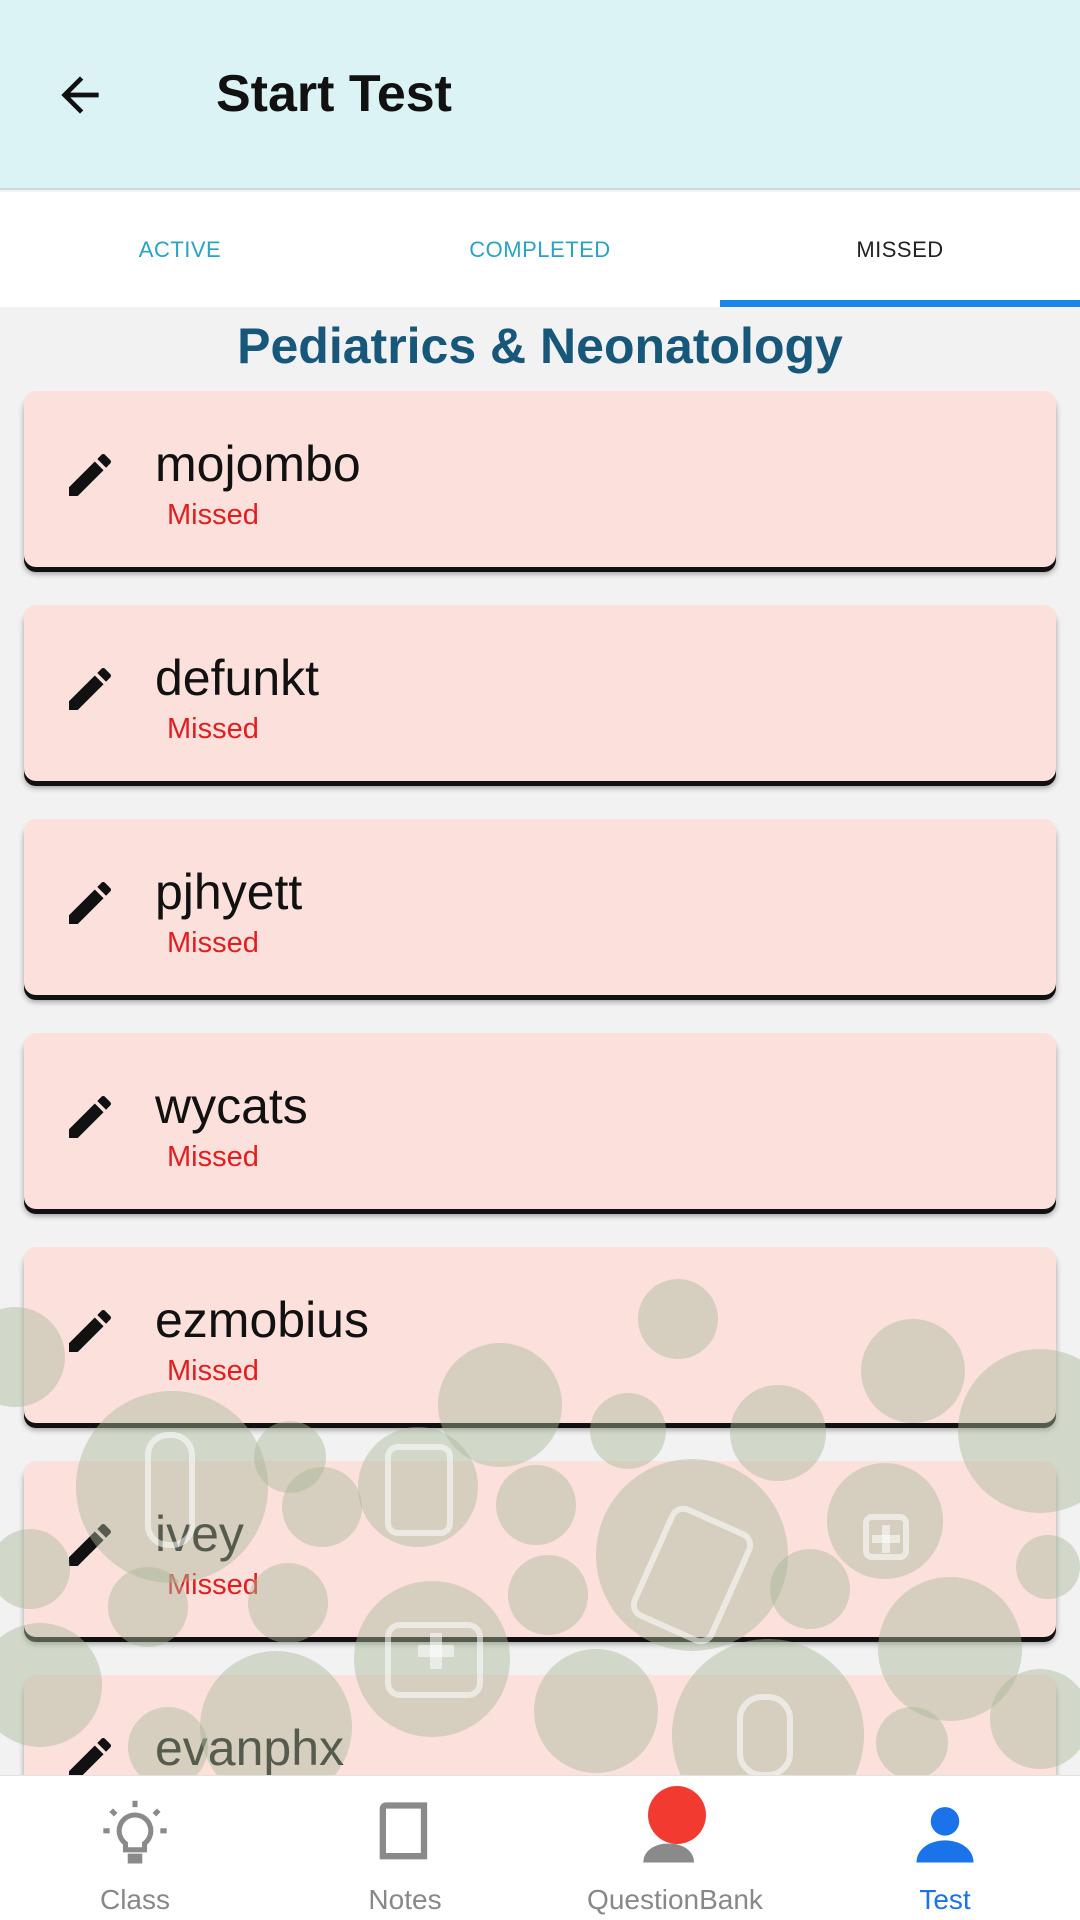 The width and height of the screenshot is (1080, 1920). What do you see at coordinates (540, 95) in the screenshot?
I see `app-bar: Start Test` at bounding box center [540, 95].